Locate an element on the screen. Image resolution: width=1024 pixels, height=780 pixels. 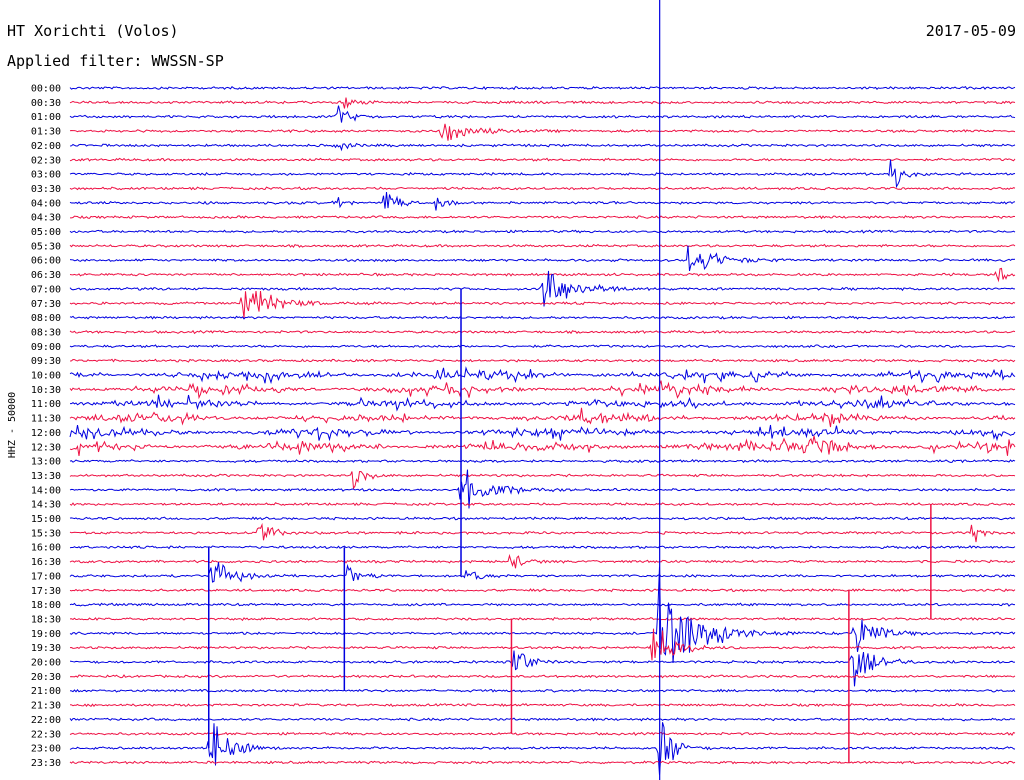
filter-label: Applied filter: WWSSN-SP is located at coordinates (115, 61).